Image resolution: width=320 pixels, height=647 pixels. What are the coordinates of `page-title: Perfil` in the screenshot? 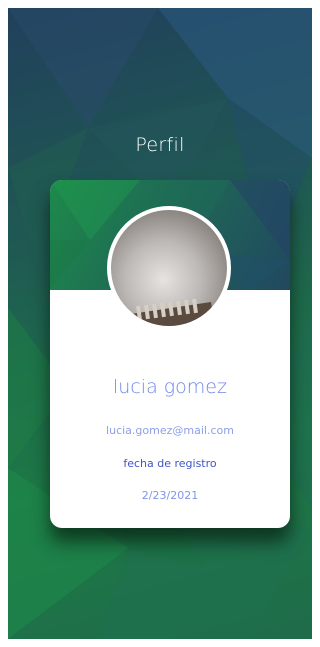 It's located at (160, 145).